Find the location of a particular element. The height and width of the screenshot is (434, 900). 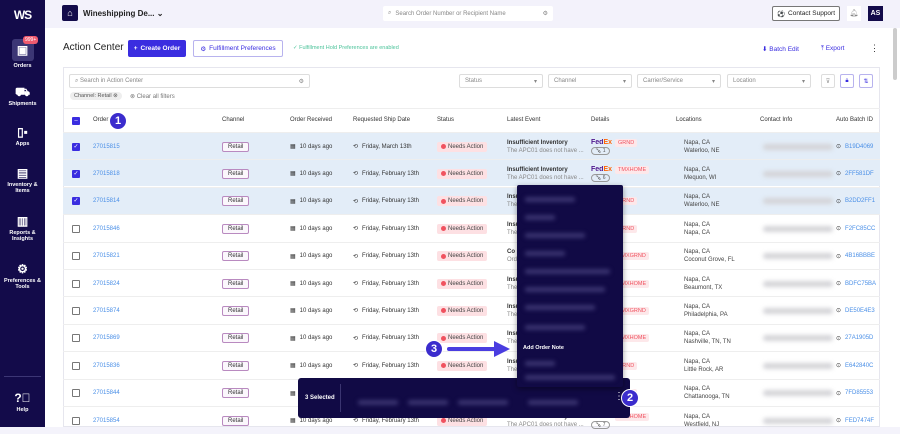

order-link: 27015846 is located at coordinates (106, 228).